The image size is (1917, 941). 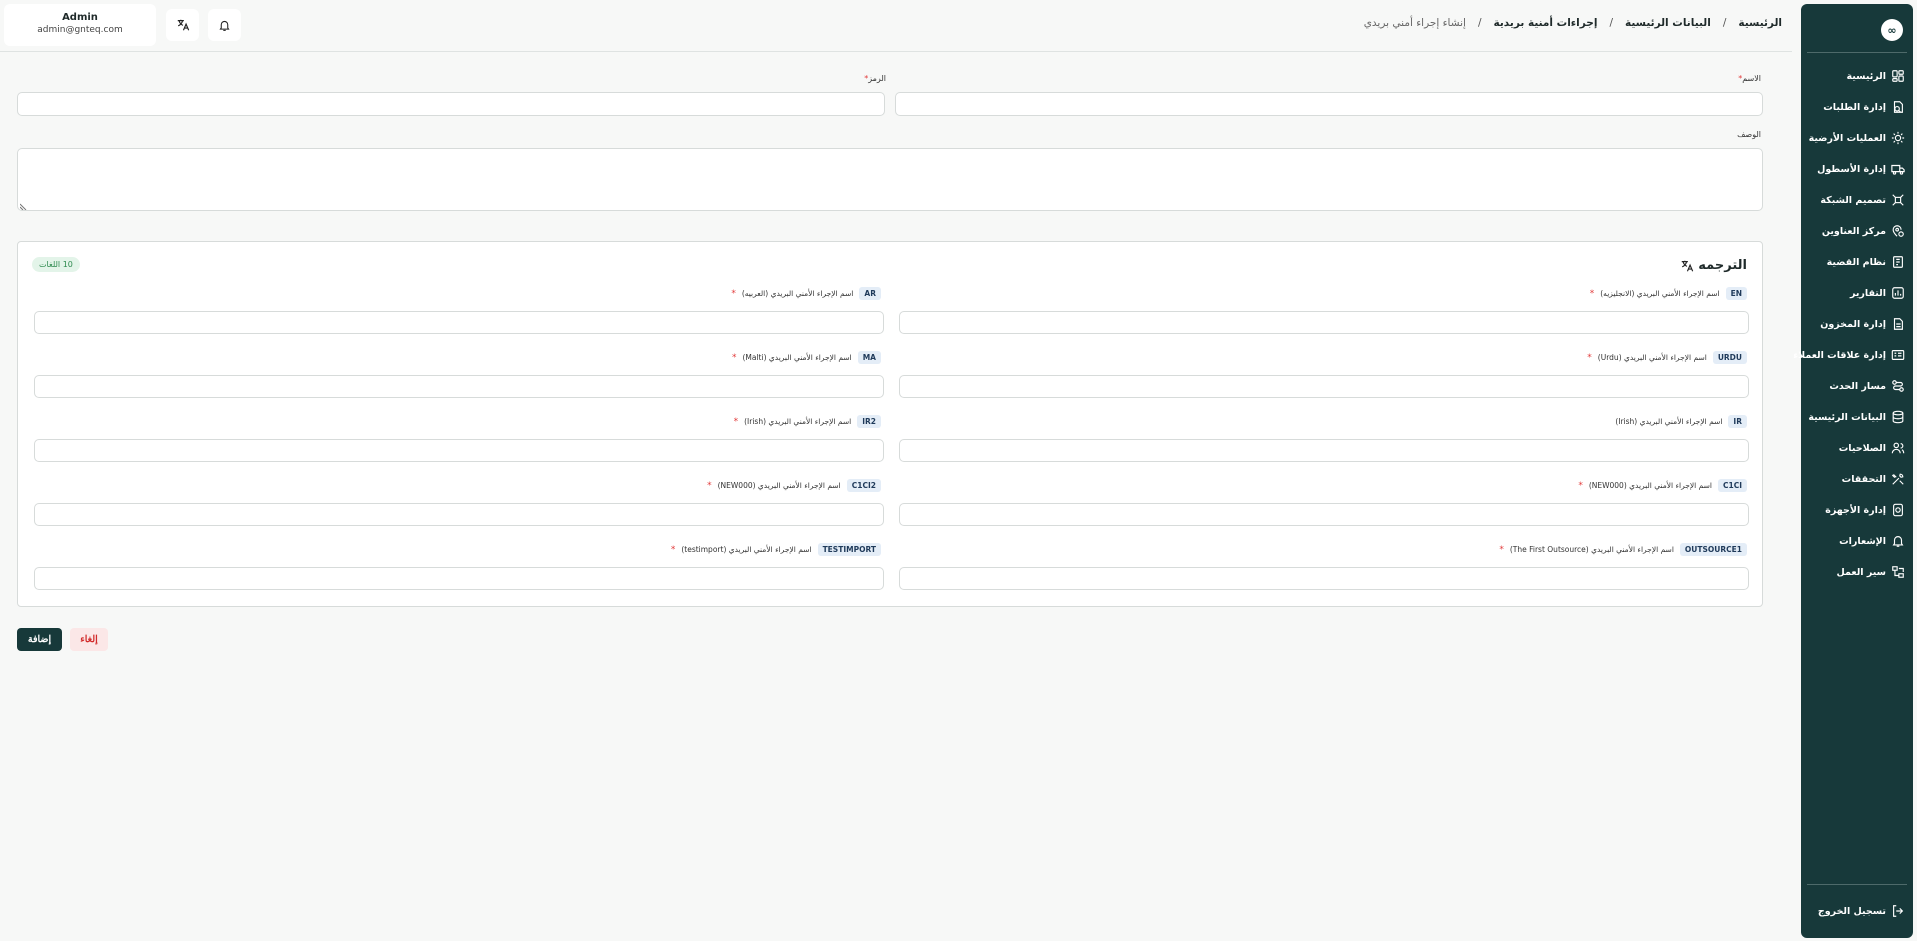 What do you see at coordinates (1897, 479) in the screenshot?
I see `tools-icon` at bounding box center [1897, 479].